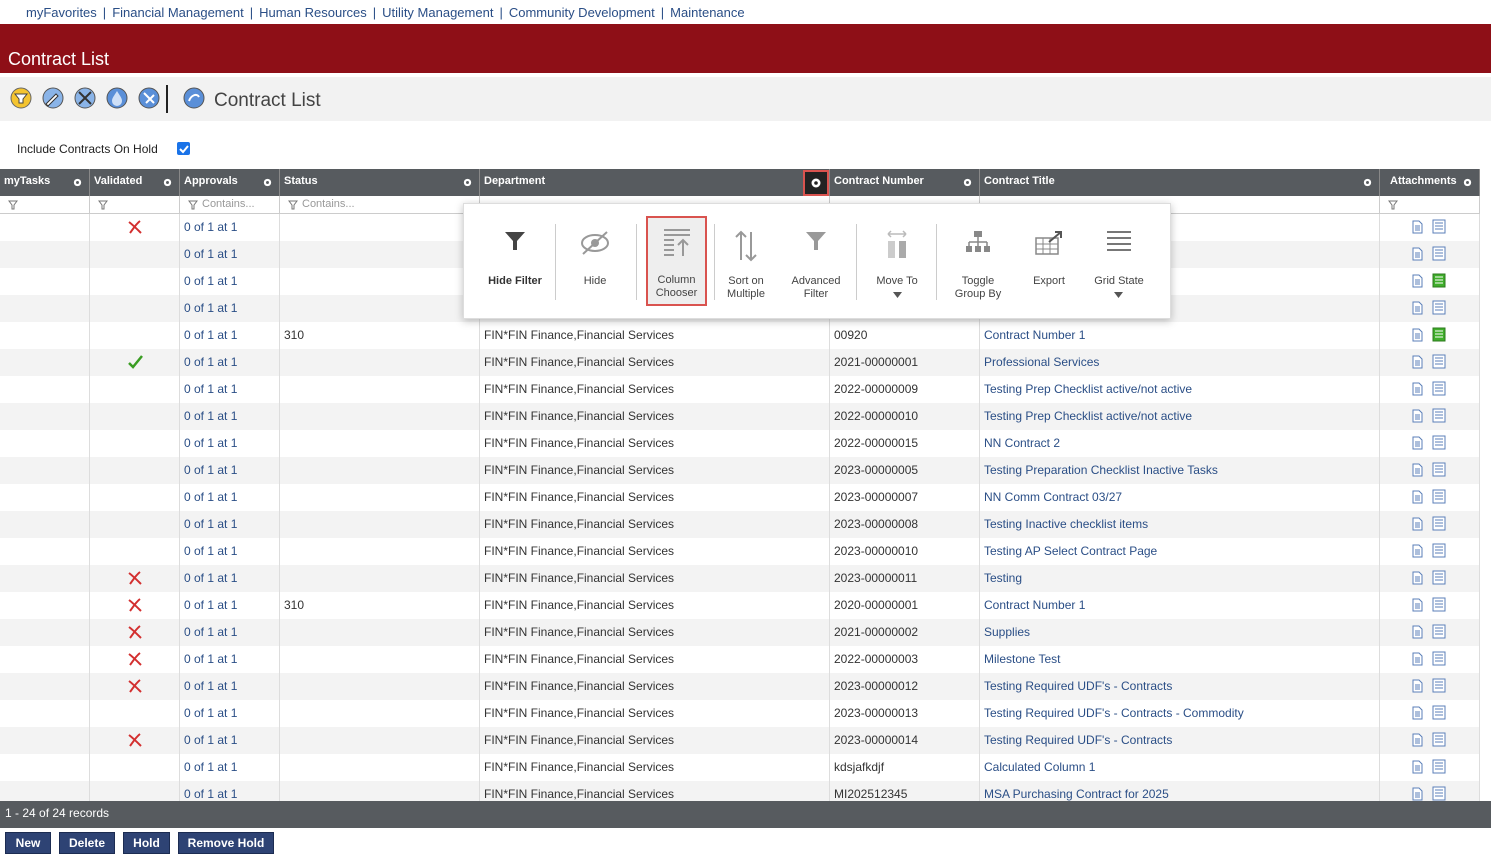 Image resolution: width=1491 pixels, height=855 pixels. What do you see at coordinates (135, 205) in the screenshot?
I see `filter-cell-validated` at bounding box center [135, 205].